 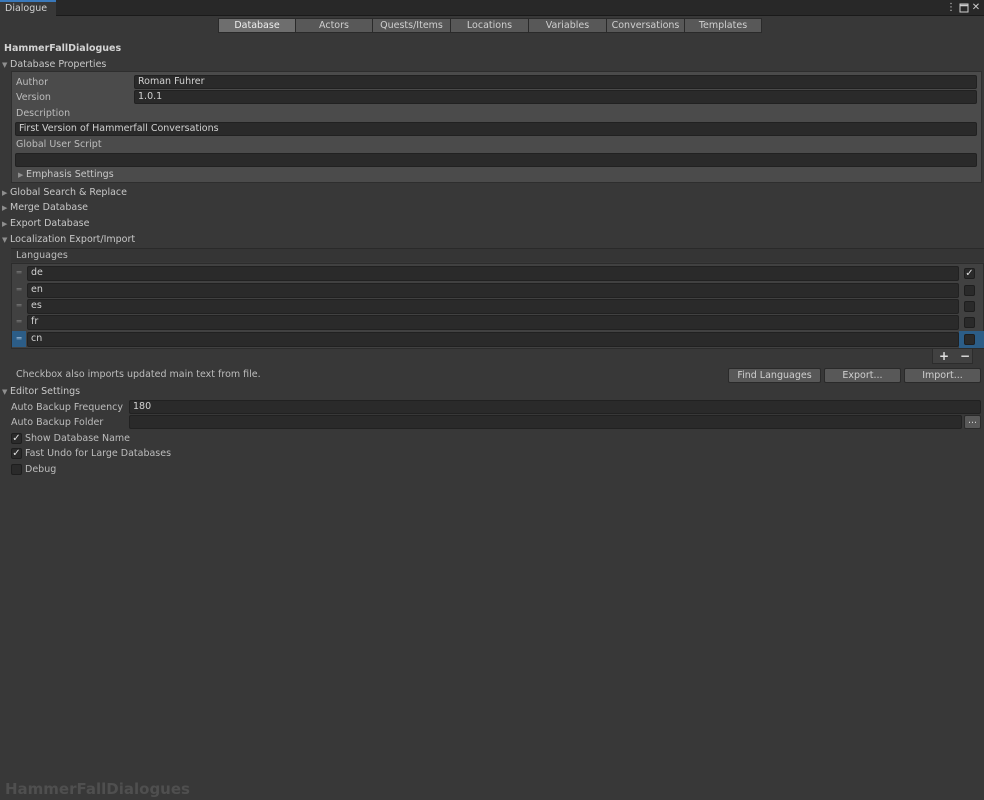 What do you see at coordinates (964, 7) in the screenshot?
I see `maximize-icon` at bounding box center [964, 7].